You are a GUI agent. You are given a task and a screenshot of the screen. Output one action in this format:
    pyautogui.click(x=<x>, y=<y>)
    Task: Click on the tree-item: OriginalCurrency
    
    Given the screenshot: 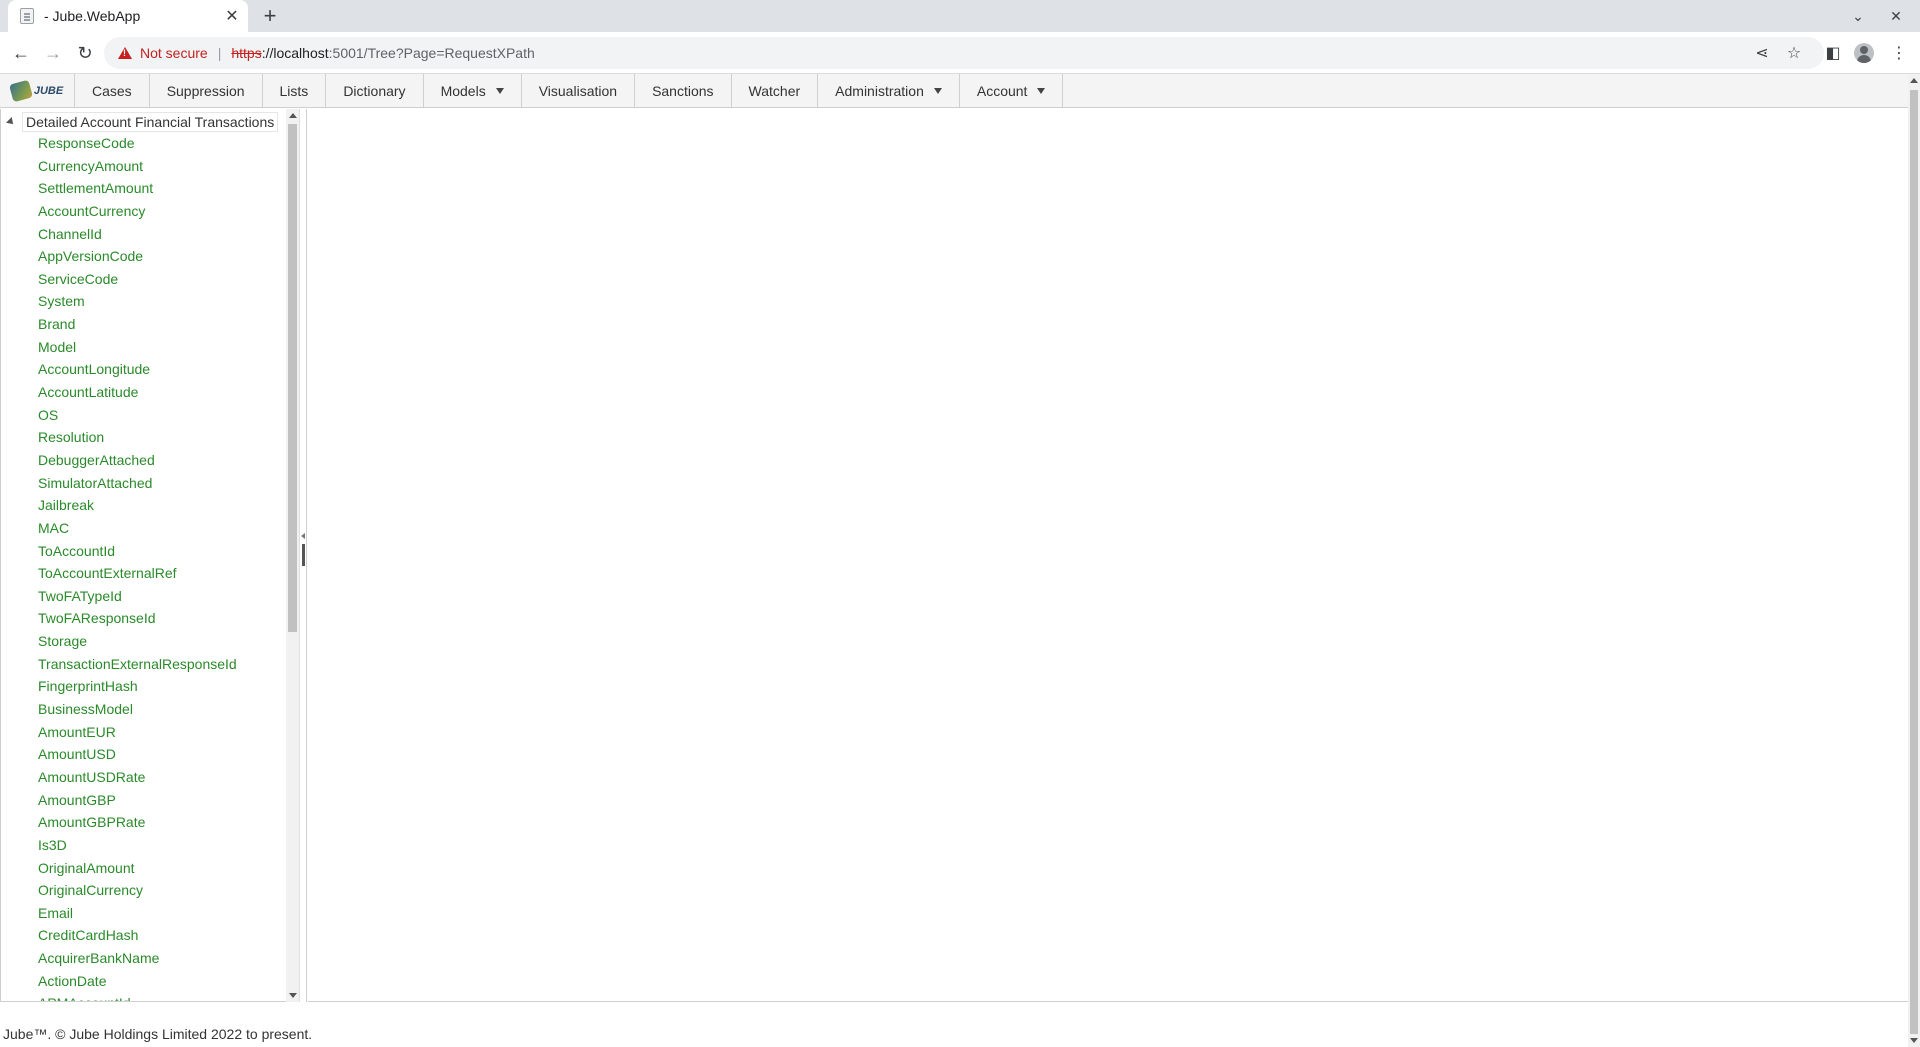 What is the action you would take?
    pyautogui.click(x=137, y=890)
    